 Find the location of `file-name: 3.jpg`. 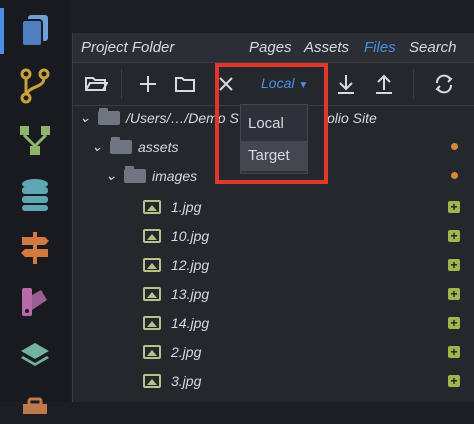

file-name: 3.jpg is located at coordinates (186, 380).